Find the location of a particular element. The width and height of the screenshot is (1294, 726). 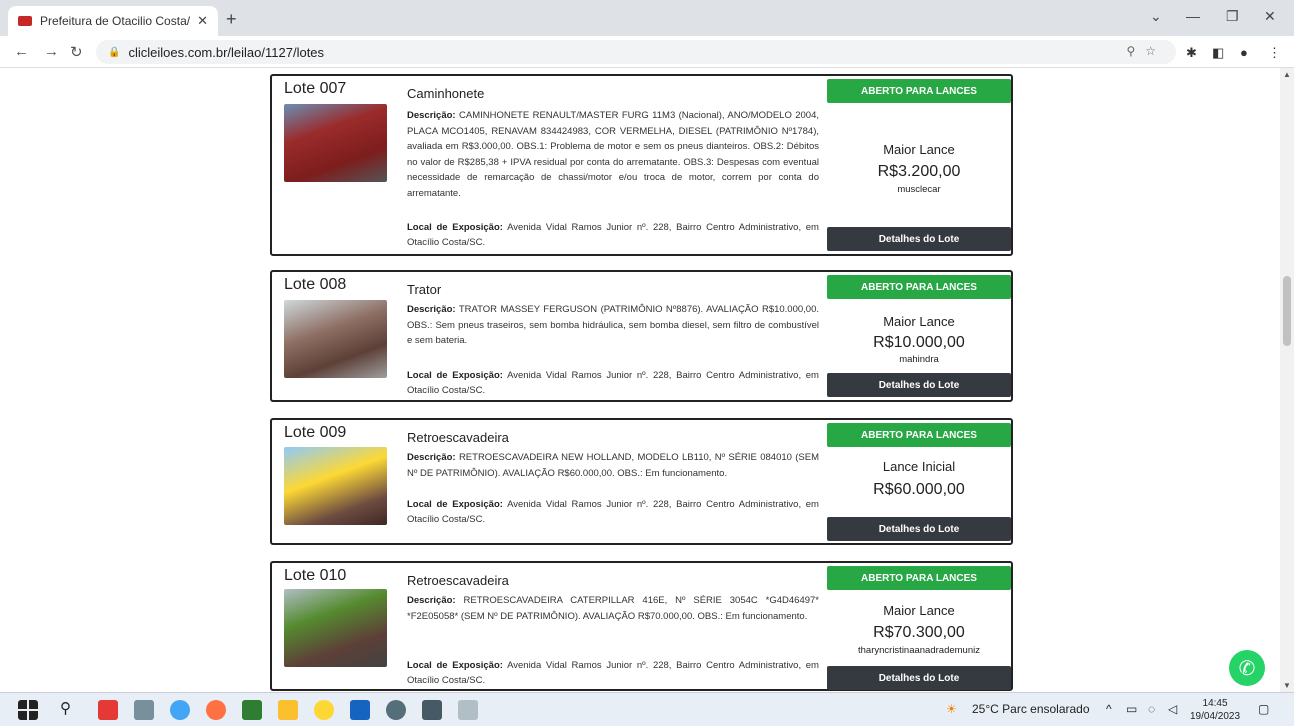

wifi-icon: ◌ is located at coordinates (1151, 709).